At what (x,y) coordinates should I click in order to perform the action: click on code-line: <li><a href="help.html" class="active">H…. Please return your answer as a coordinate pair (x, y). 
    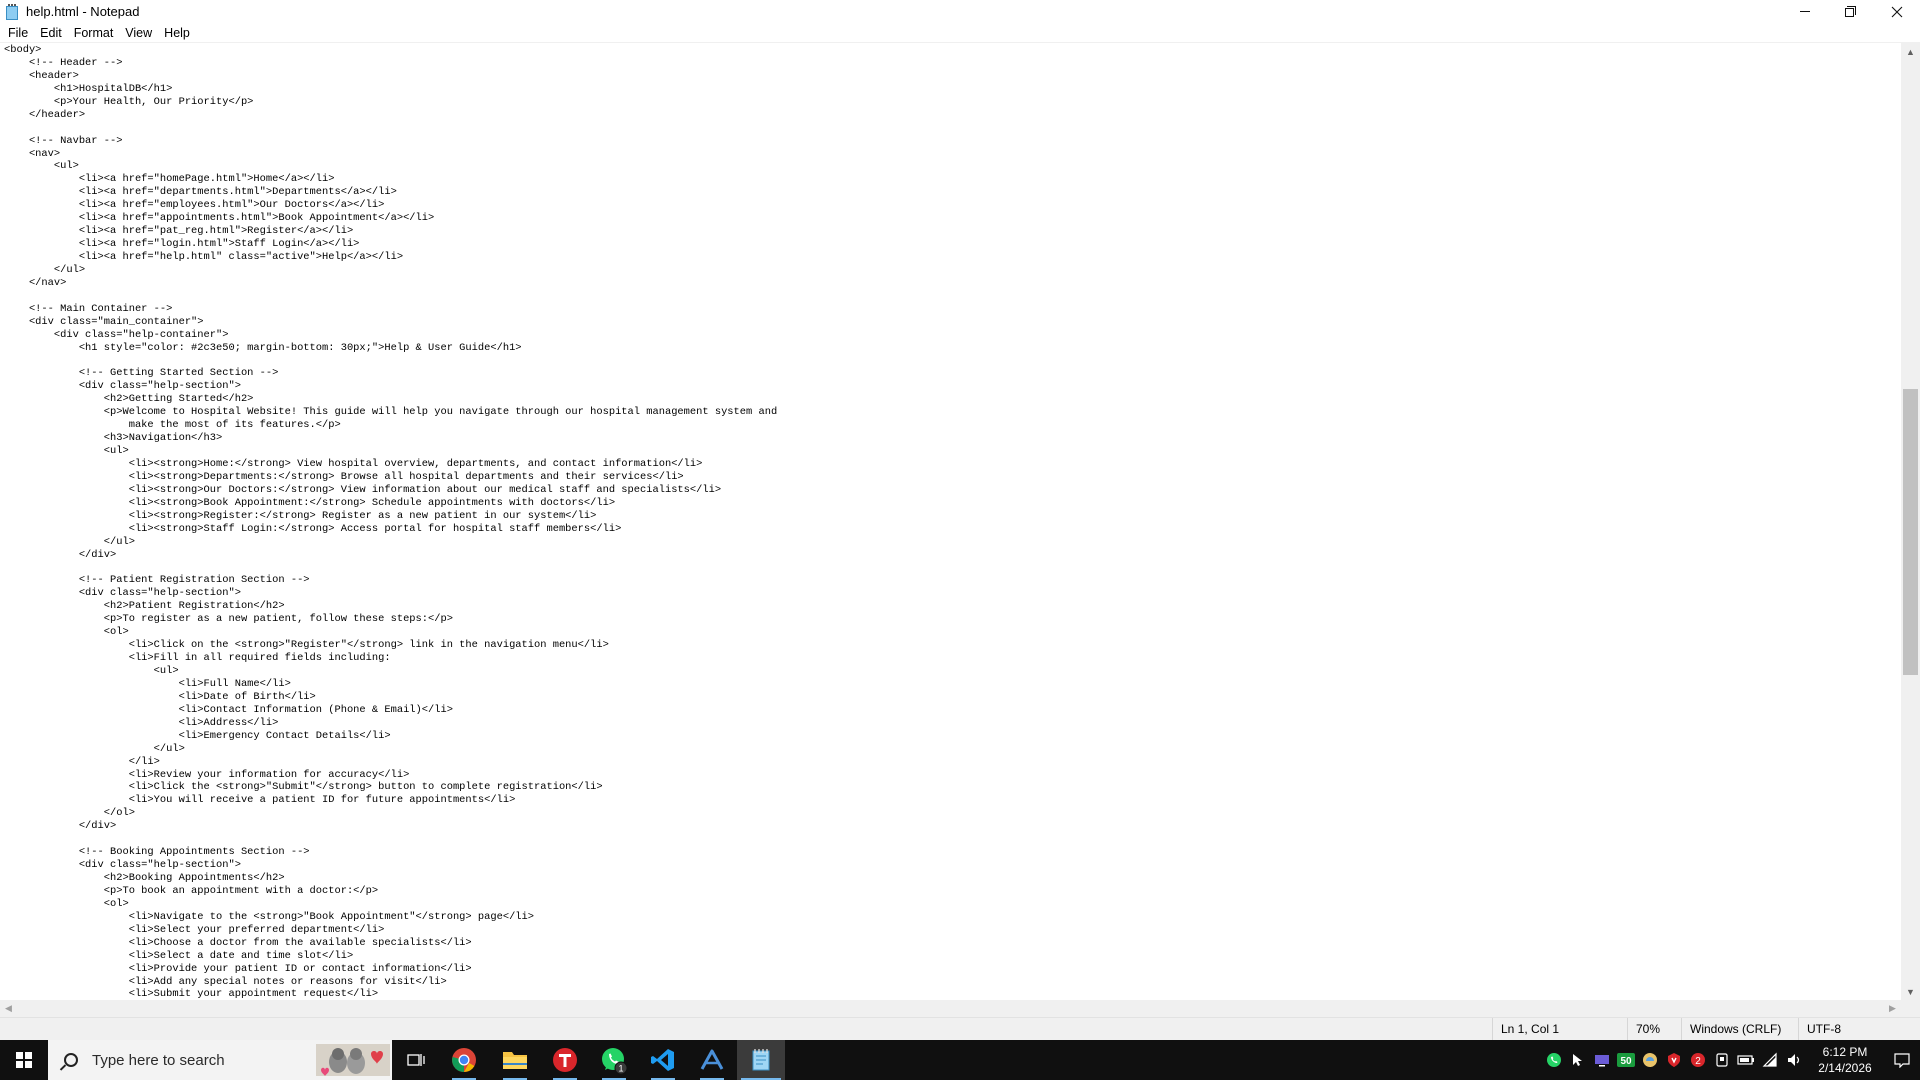
    Looking at the image, I should click on (204, 257).